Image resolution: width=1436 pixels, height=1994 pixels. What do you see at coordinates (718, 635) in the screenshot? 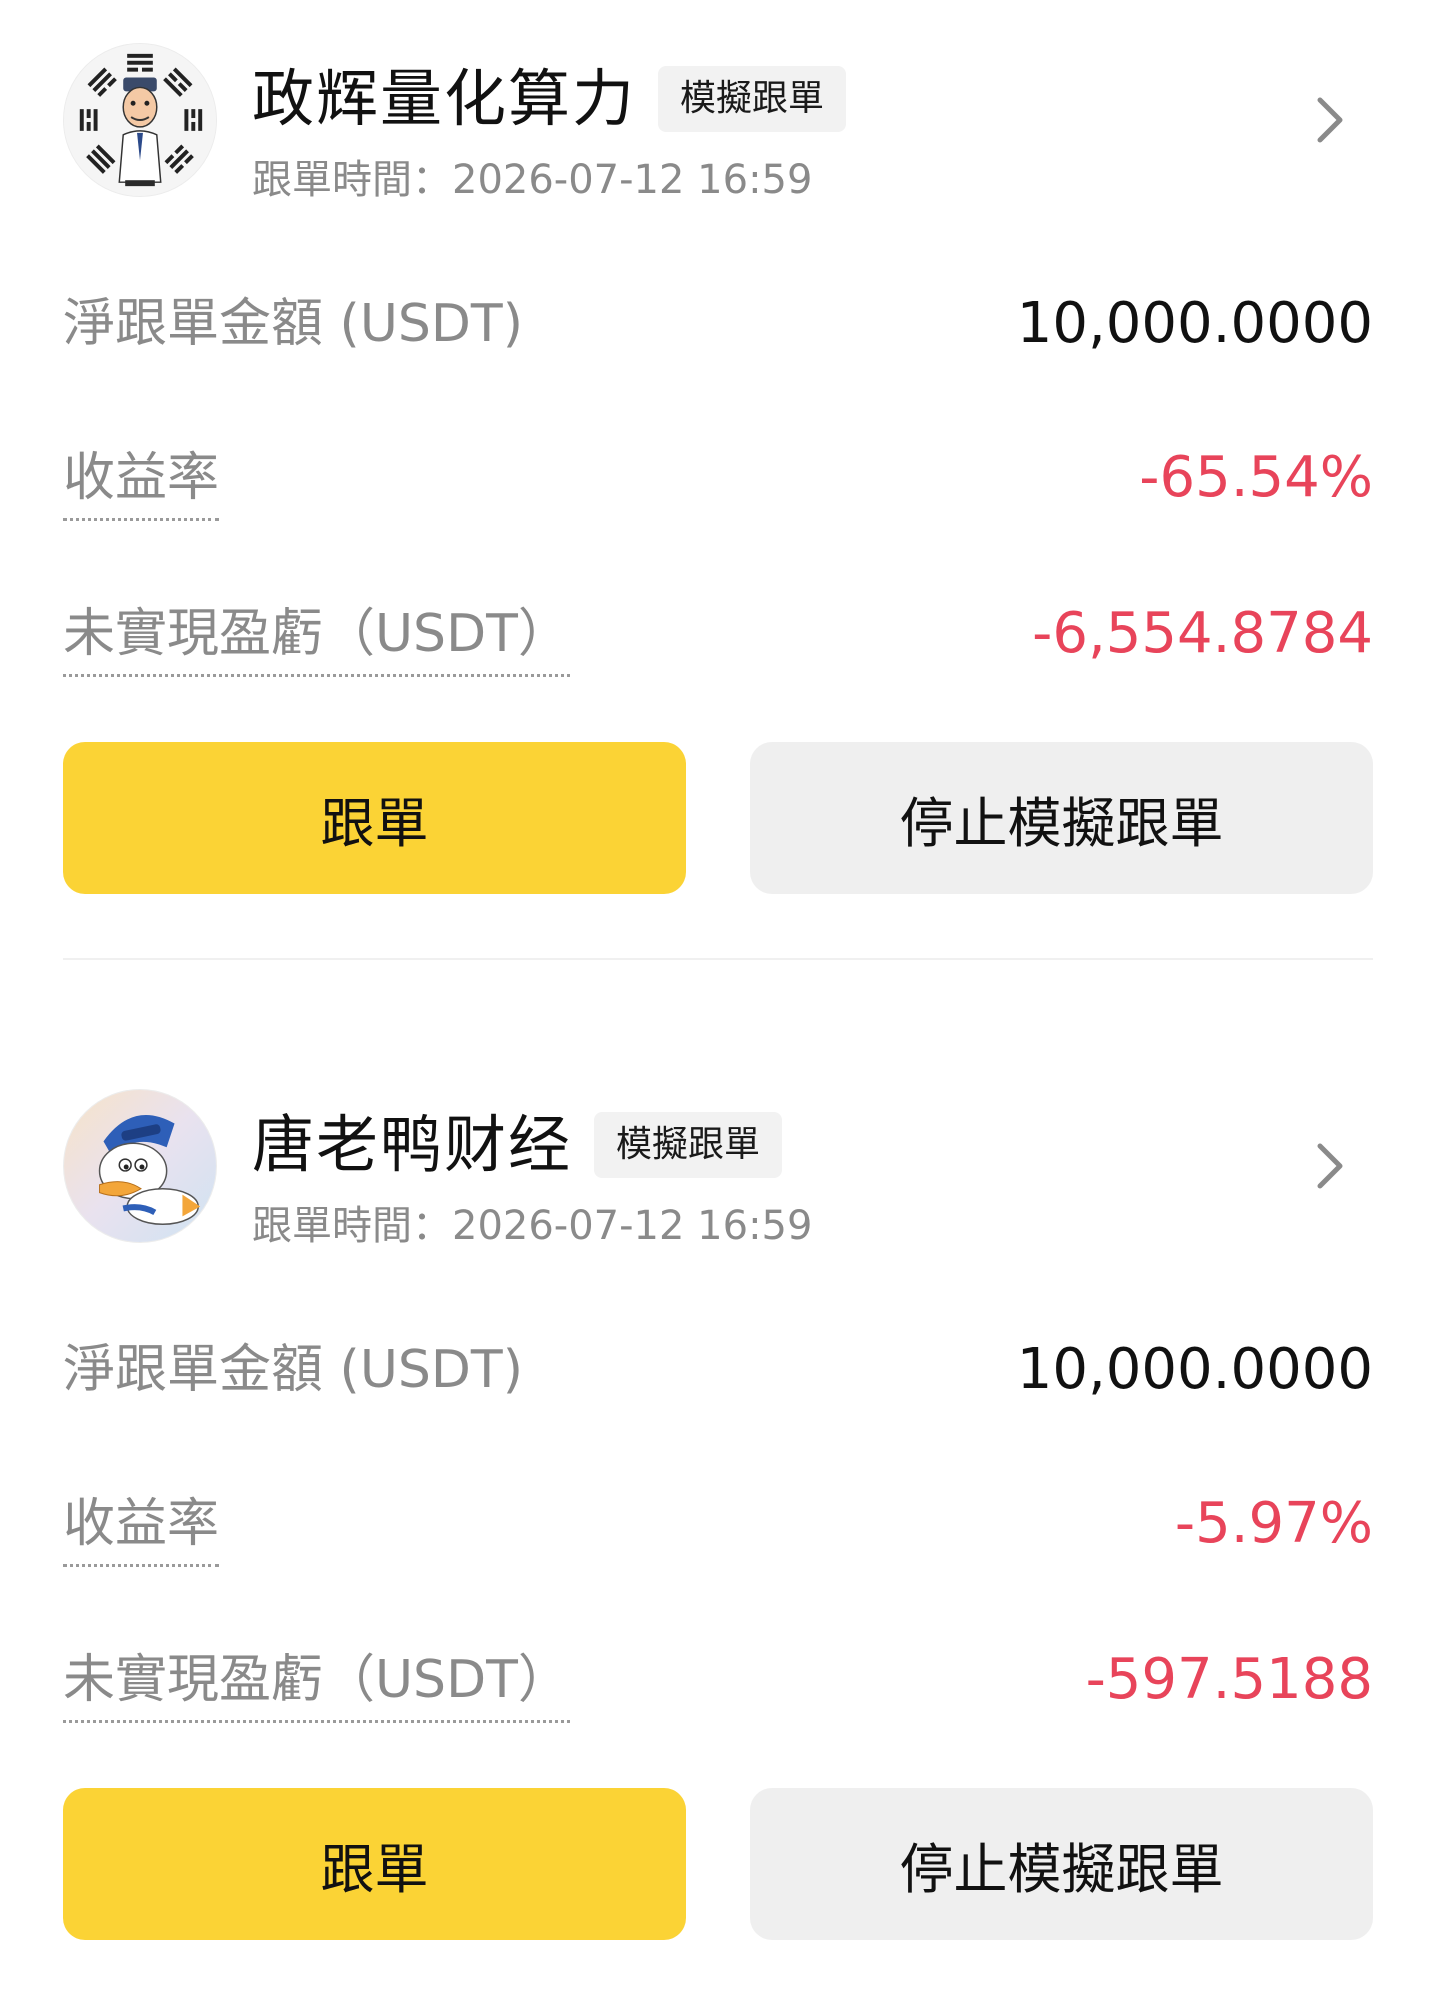
I see `unrealized-pnl-row: 未實現盈虧（USDT） -6,554.8784` at bounding box center [718, 635].